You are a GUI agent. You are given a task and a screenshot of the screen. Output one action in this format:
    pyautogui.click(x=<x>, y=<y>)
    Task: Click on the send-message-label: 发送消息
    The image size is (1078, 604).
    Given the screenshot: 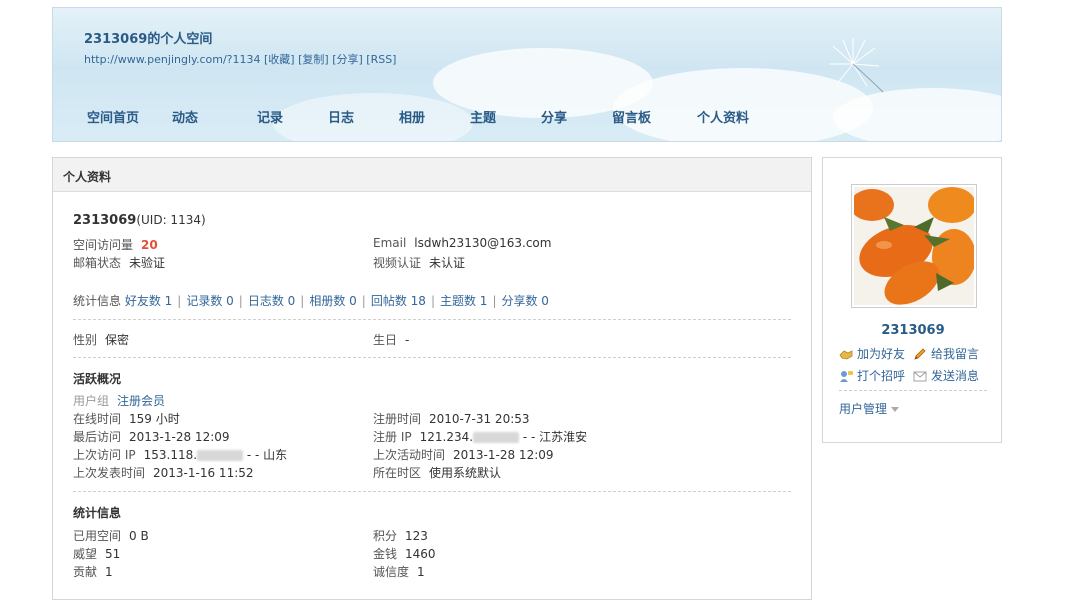 What is the action you would take?
    pyautogui.click(x=955, y=376)
    